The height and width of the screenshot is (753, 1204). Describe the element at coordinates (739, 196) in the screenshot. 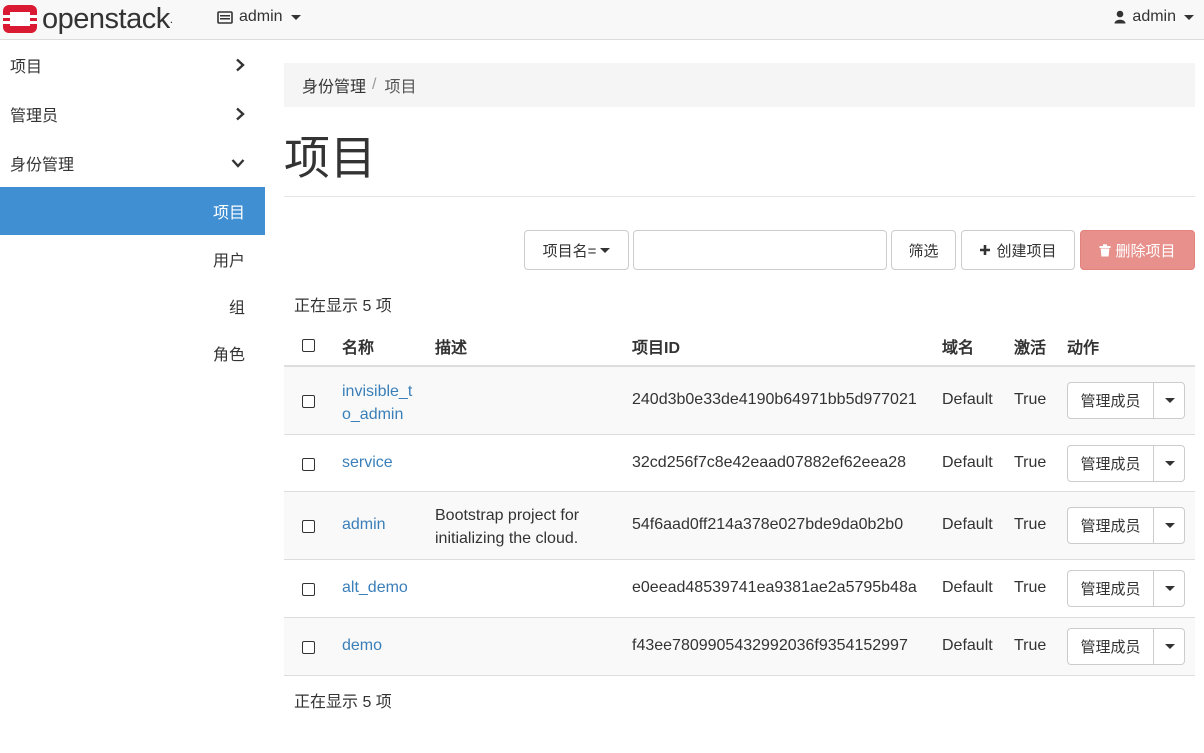

I see `title-divider` at that location.